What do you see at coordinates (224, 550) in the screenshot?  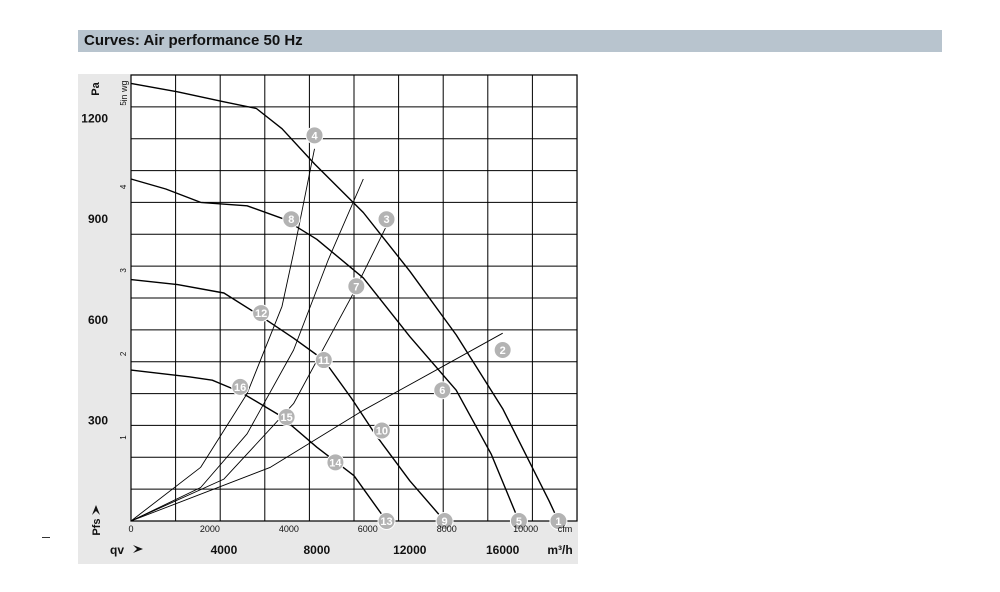 I see `x-tick-label-m3h: 4000` at bounding box center [224, 550].